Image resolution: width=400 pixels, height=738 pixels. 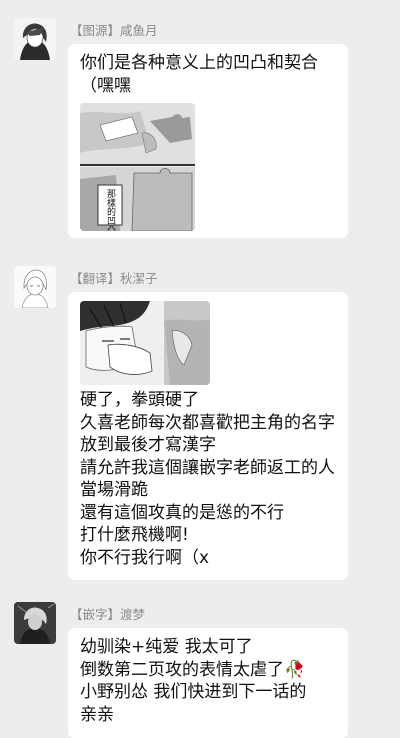 What do you see at coordinates (137, 167) in the screenshot?
I see `message-image: 那樣的凹凸` at bounding box center [137, 167].